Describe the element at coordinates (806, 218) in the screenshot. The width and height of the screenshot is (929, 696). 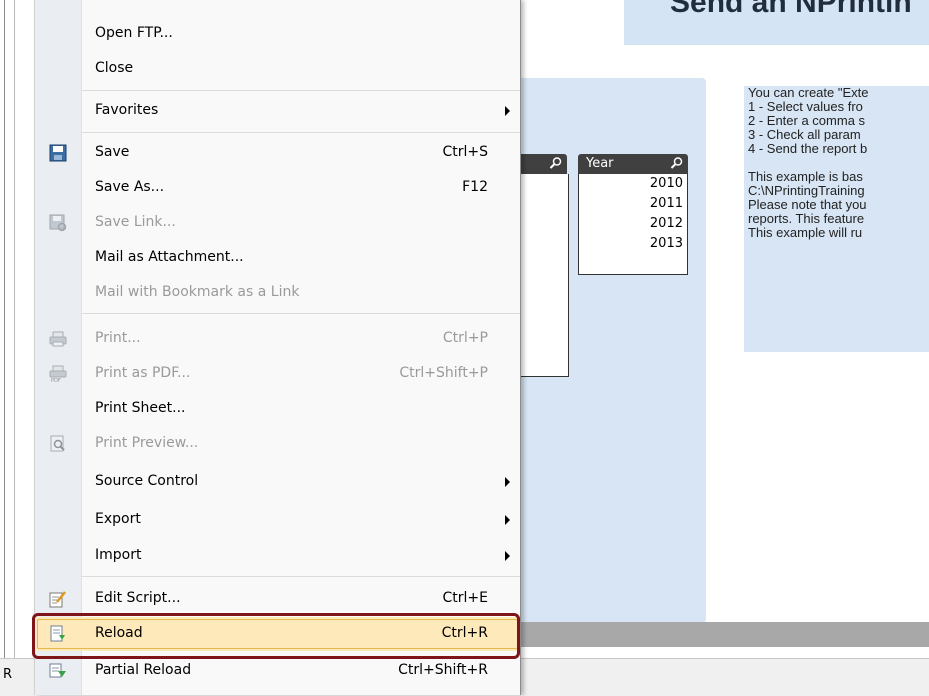
I see `text-line: reports. This feature` at that location.